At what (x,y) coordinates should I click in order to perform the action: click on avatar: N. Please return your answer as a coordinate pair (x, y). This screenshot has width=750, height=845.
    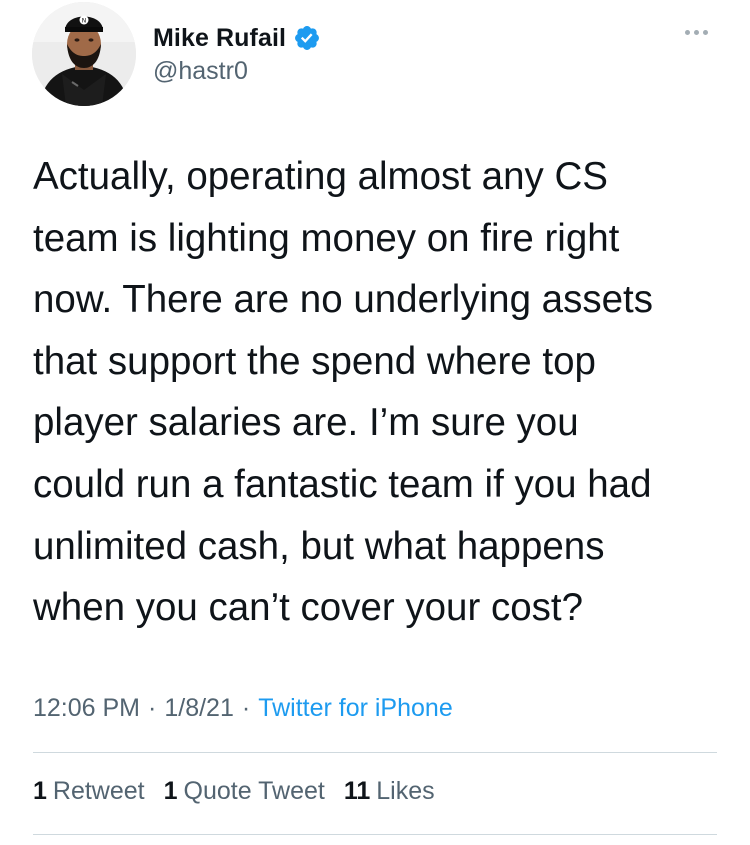
    Looking at the image, I should click on (84, 54).